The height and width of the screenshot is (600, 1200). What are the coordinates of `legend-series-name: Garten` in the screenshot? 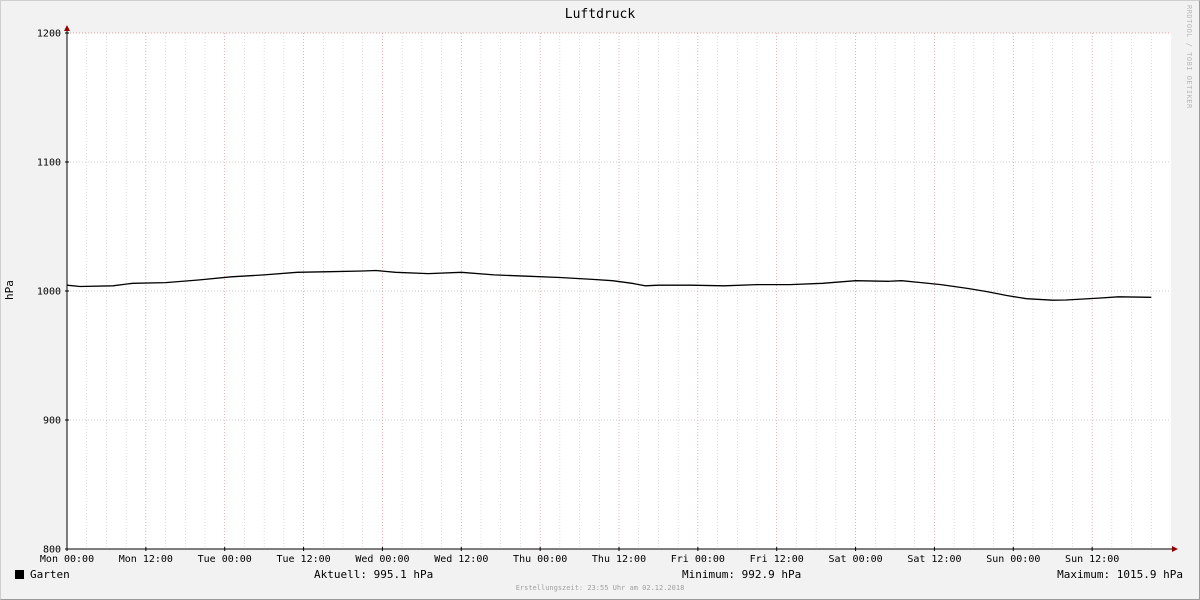 It's located at (50, 574).